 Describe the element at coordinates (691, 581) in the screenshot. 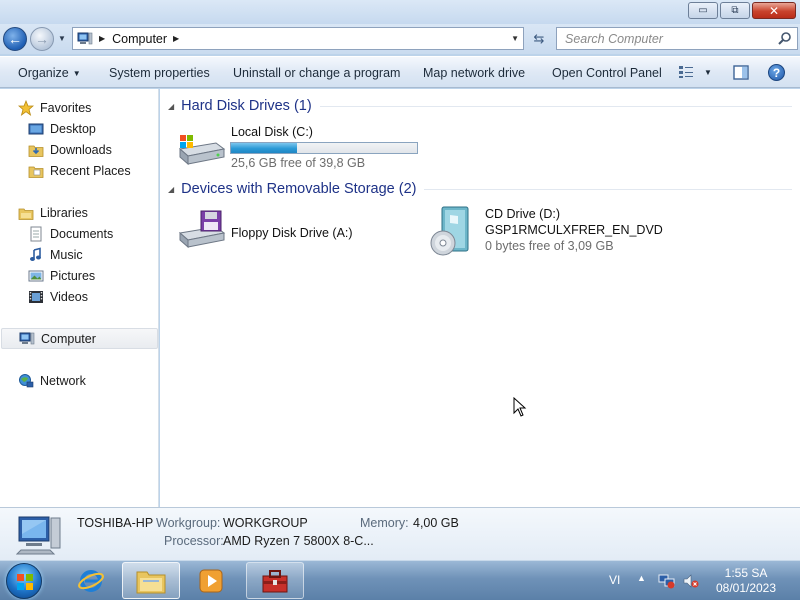

I see `volume-muted-icon` at that location.